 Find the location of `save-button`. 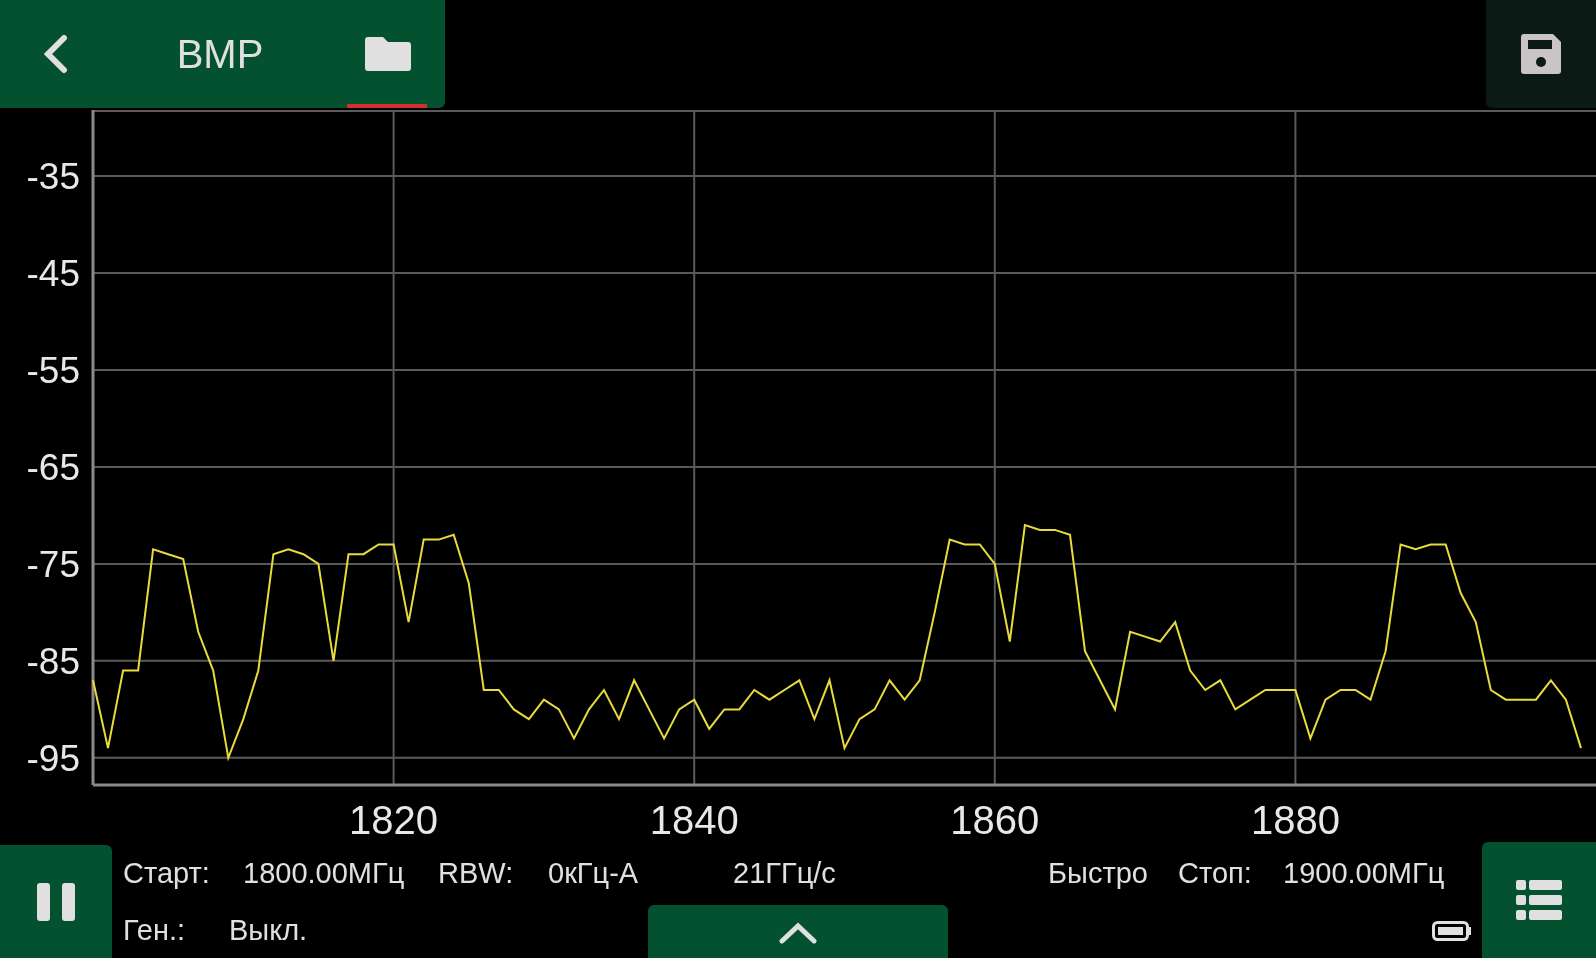

save-button is located at coordinates (1541, 54).